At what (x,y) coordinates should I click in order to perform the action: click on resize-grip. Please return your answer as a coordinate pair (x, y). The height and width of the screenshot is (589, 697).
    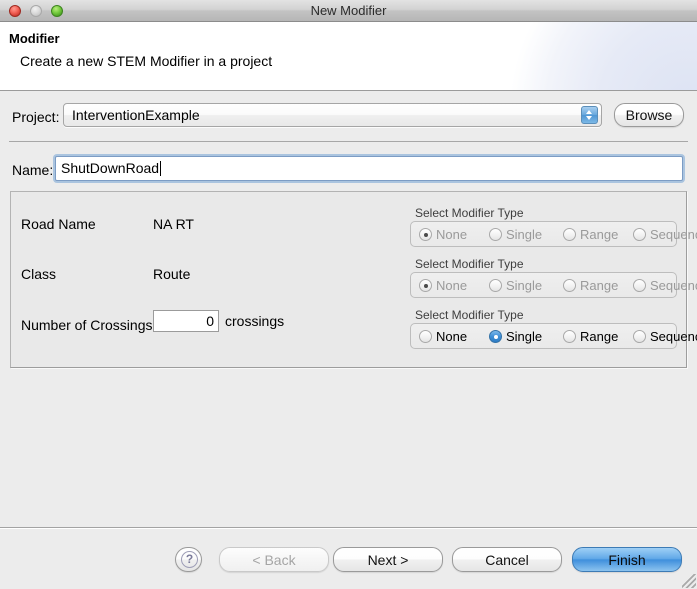
    Looking at the image, I should click on (689, 581).